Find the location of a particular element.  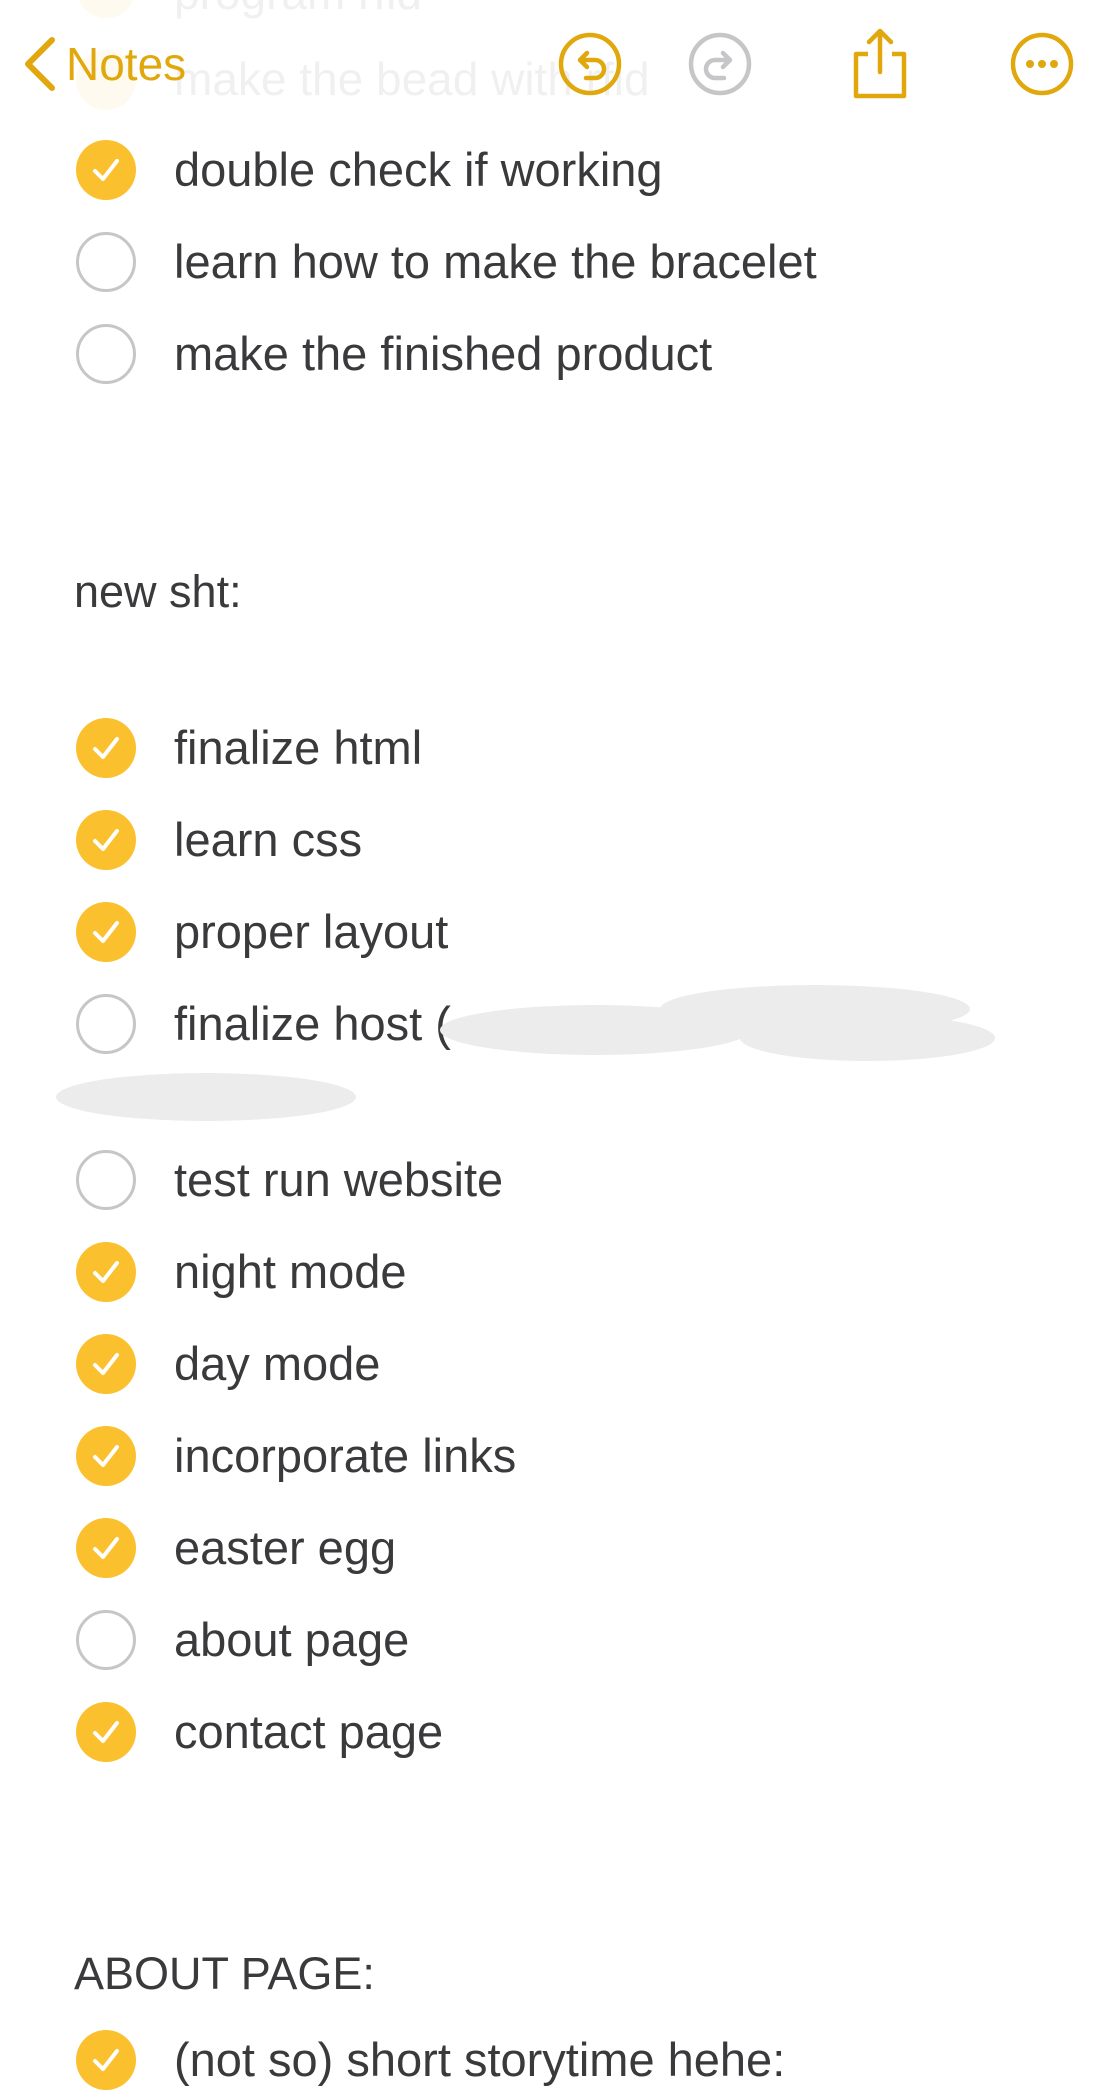

checklist-item-text: finalize host ( is located at coordinates (312, 1024).